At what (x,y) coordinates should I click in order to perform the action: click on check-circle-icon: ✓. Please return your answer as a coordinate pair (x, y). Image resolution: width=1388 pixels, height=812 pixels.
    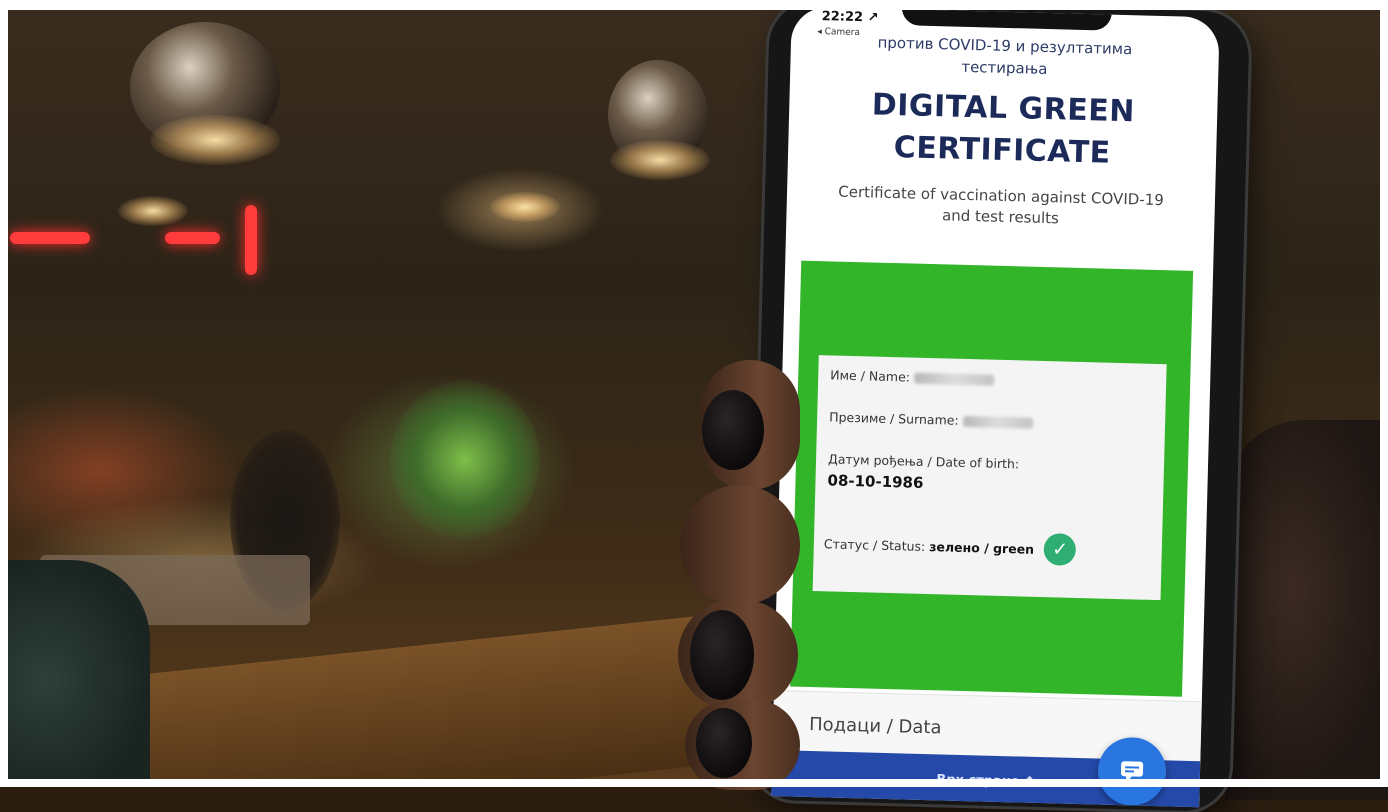
    Looking at the image, I should click on (1060, 549).